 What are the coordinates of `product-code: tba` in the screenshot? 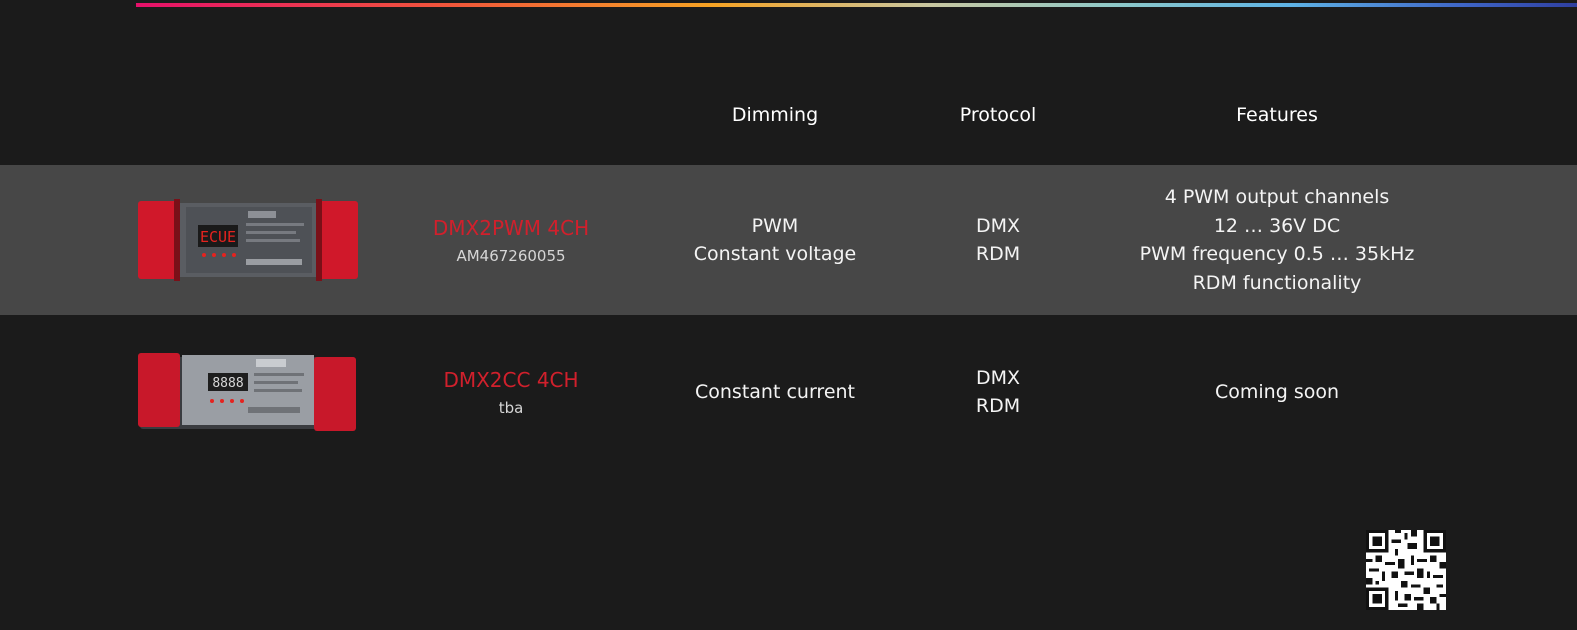 It's located at (511, 407).